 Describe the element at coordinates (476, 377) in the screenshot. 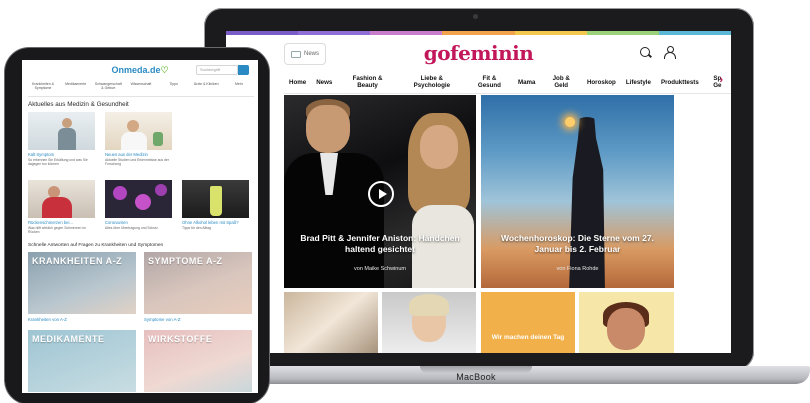

I see `macbook-label: MacBook` at that location.